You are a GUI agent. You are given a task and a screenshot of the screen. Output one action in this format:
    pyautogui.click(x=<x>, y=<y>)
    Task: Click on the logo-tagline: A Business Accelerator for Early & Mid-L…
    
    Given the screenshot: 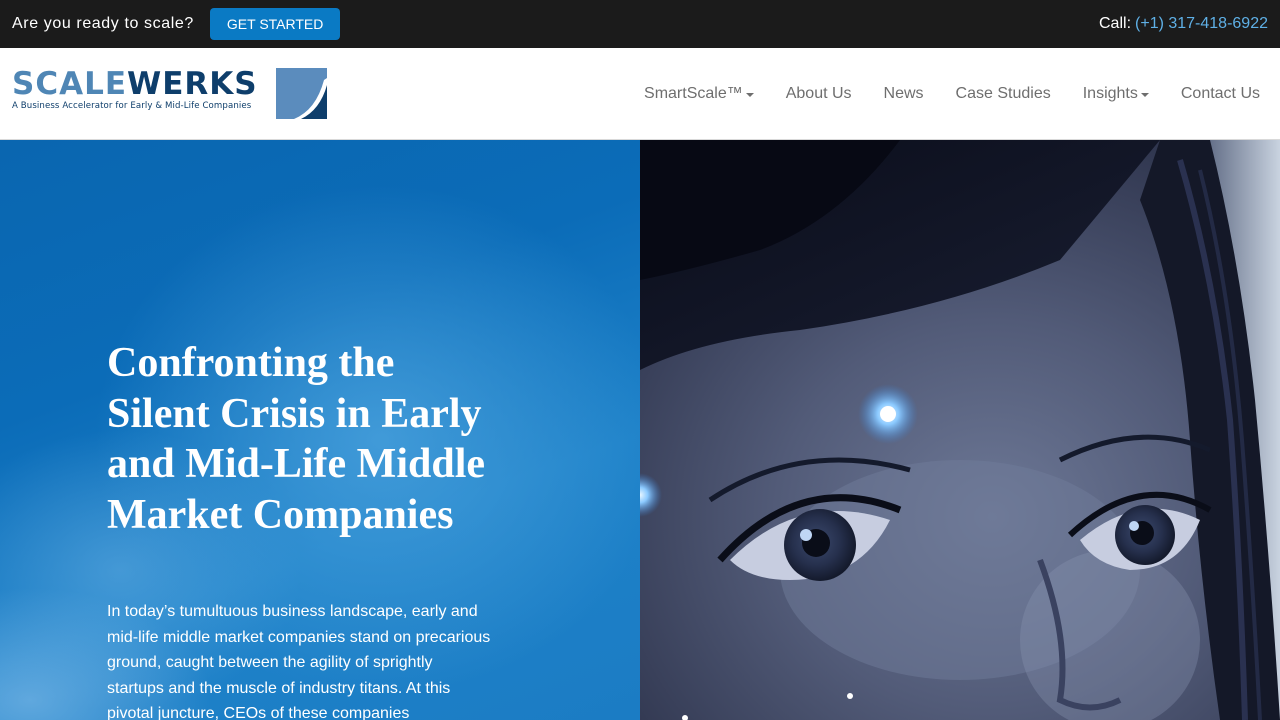 What is the action you would take?
    pyautogui.click(x=132, y=106)
    